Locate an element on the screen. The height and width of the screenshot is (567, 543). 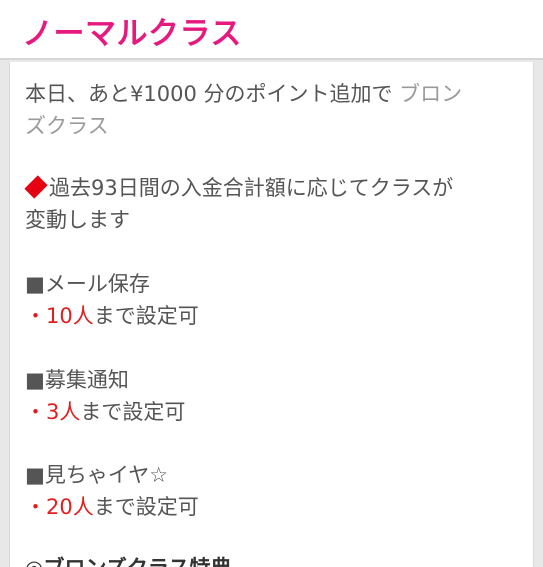
points-needed-text: 本日、あと¥1000 分のポイント追加で ブロン is located at coordinates (243, 93).